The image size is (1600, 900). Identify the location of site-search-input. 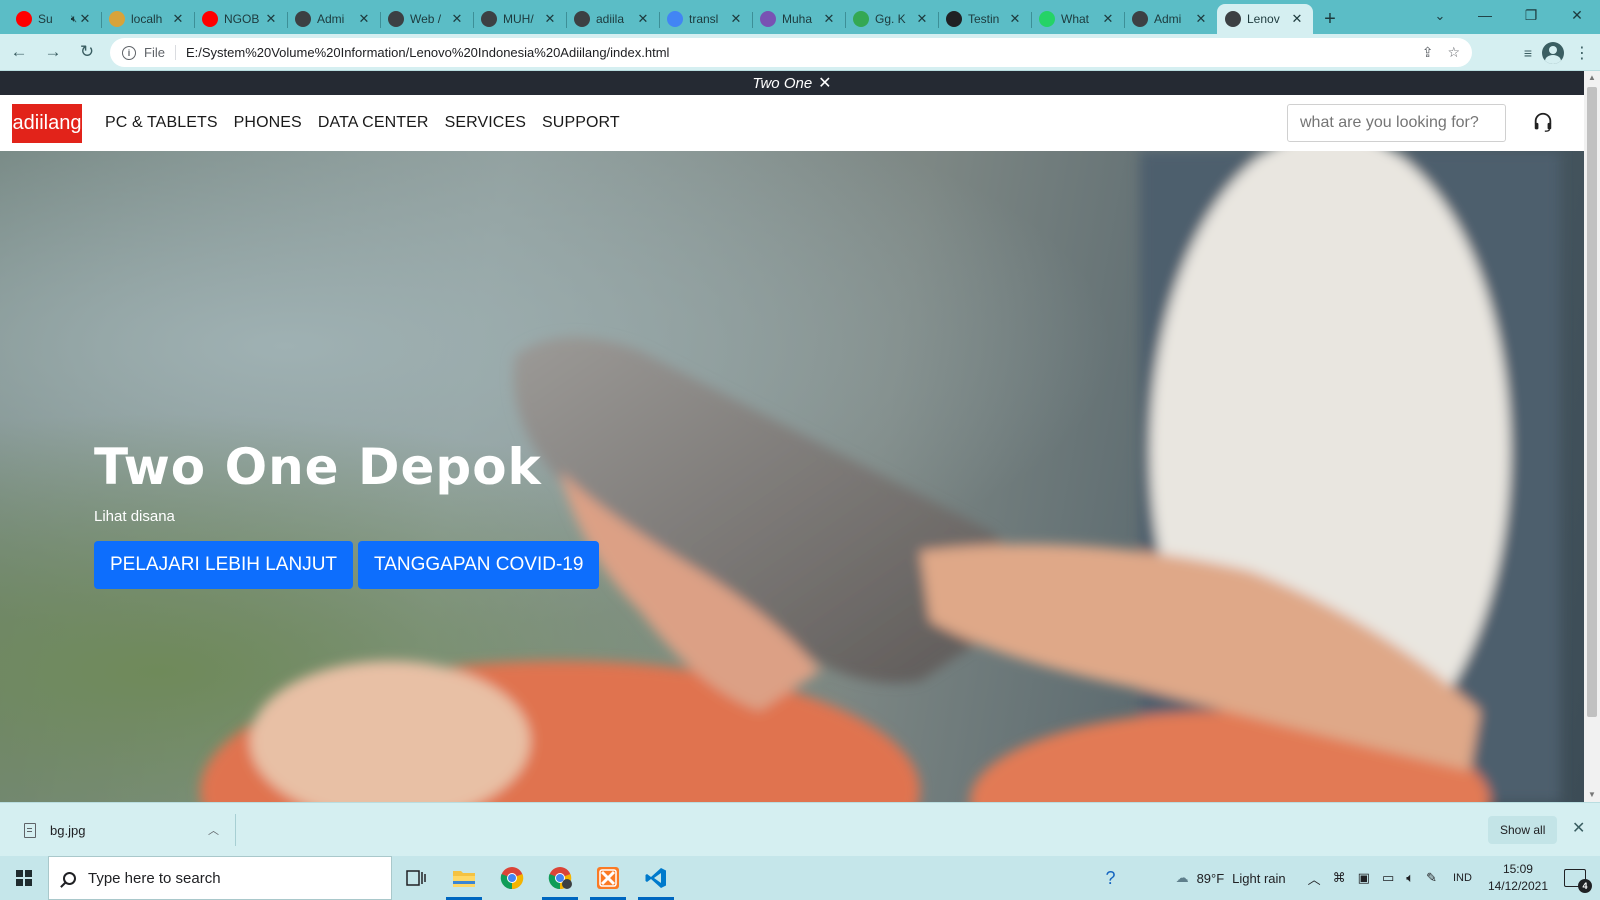
(1396, 123).